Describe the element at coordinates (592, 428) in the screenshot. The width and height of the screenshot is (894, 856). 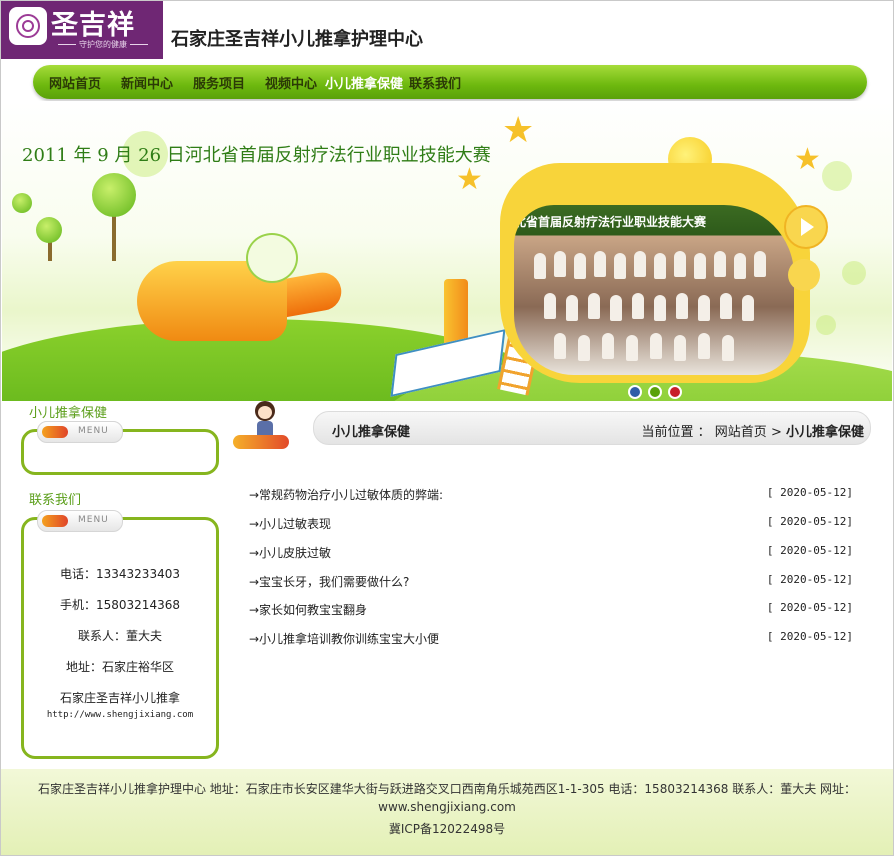
I see `breadcrumb-bar: 小儿推拿保健 当前位置 ： 网站首页 > 小儿推拿保健` at that location.